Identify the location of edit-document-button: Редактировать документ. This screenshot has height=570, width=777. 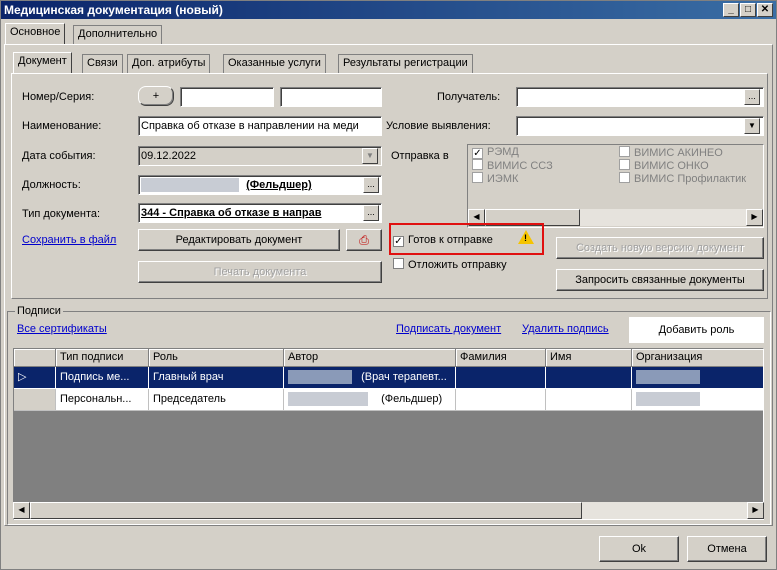
(239, 240).